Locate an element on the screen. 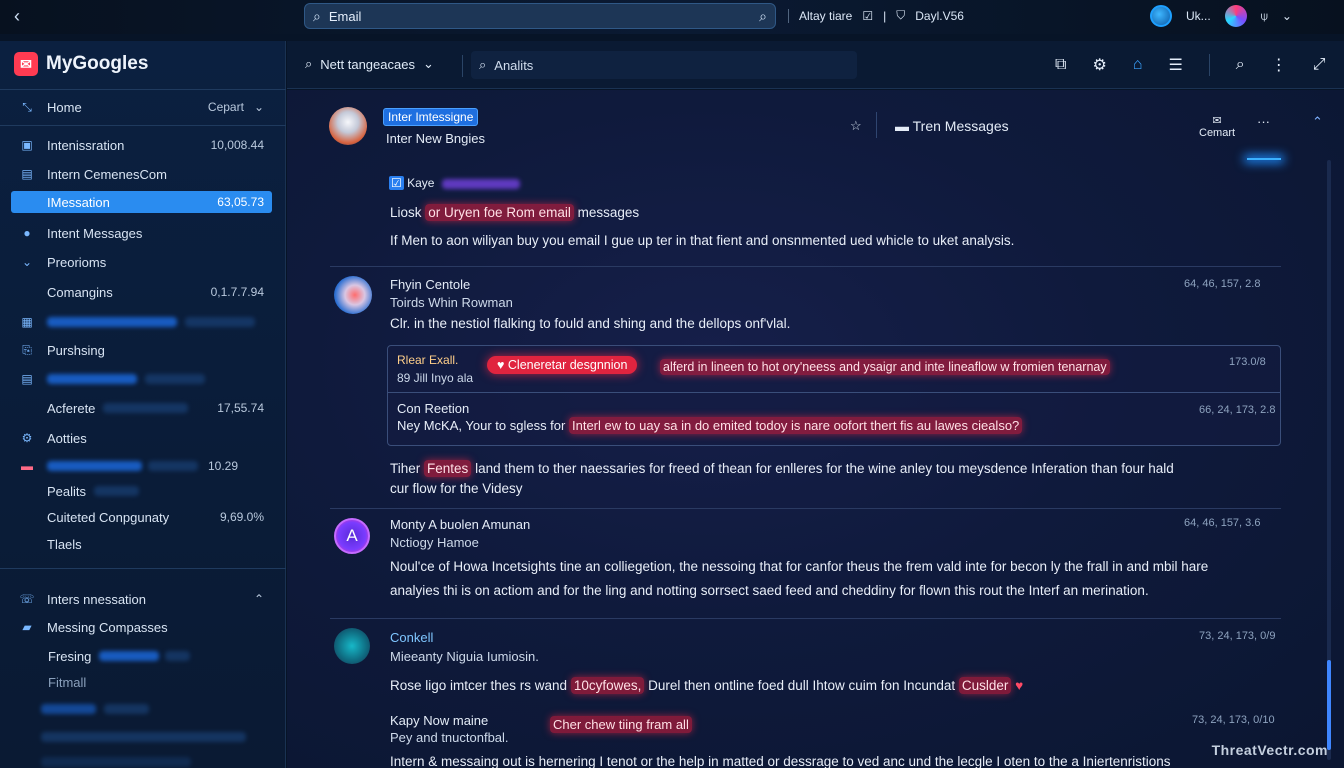  user-icon: ● is located at coordinates (27, 233).